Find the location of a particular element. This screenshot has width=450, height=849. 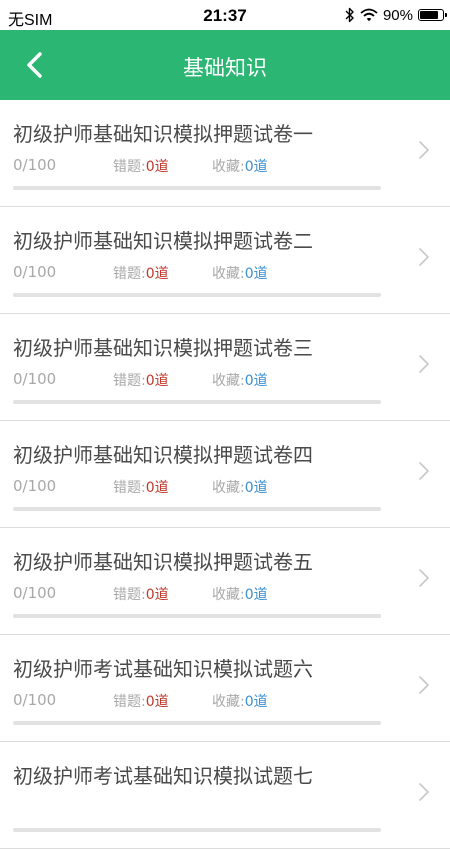

status-right: 90% is located at coordinates (396, 15).